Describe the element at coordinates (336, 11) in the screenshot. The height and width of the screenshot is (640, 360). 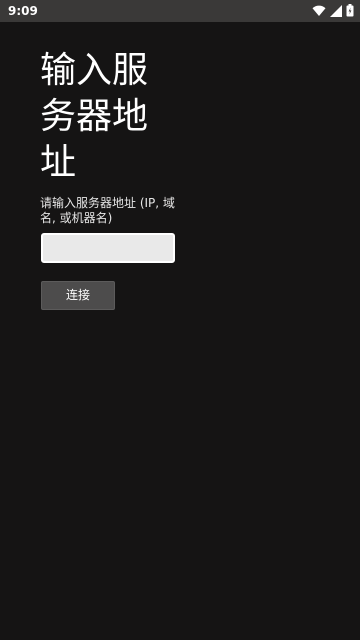
I see `cell-signal-icon` at that location.